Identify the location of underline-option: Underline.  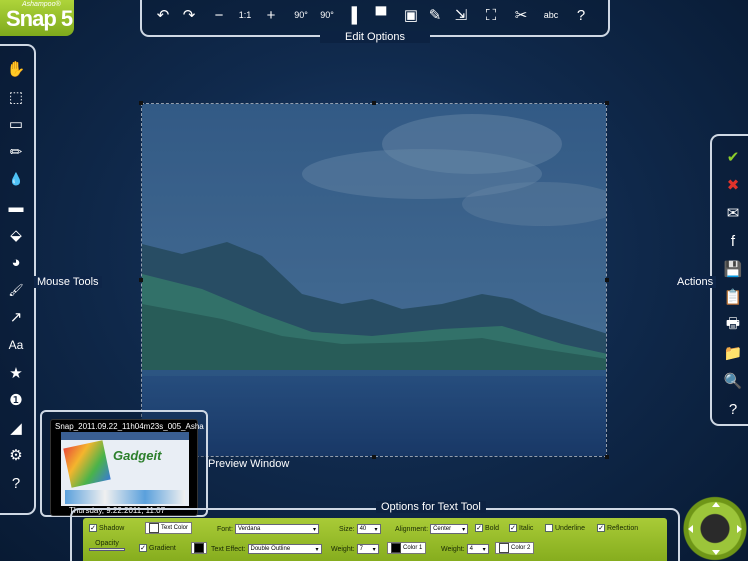
(565, 528).